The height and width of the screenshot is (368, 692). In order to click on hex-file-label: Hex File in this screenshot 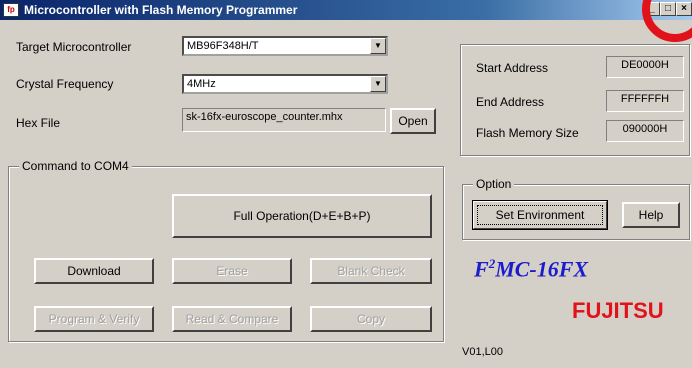, I will do `click(38, 123)`.